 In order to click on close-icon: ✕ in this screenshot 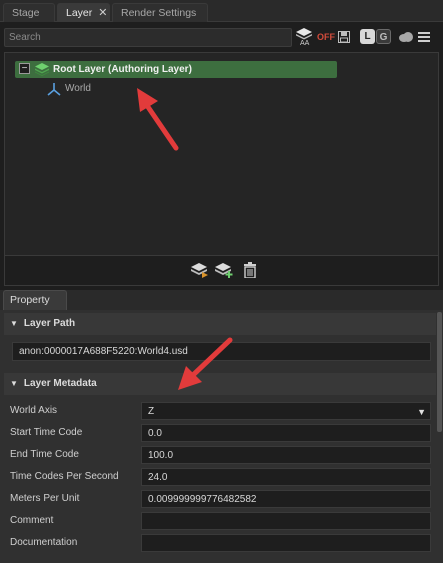, I will do `click(102, 13)`.